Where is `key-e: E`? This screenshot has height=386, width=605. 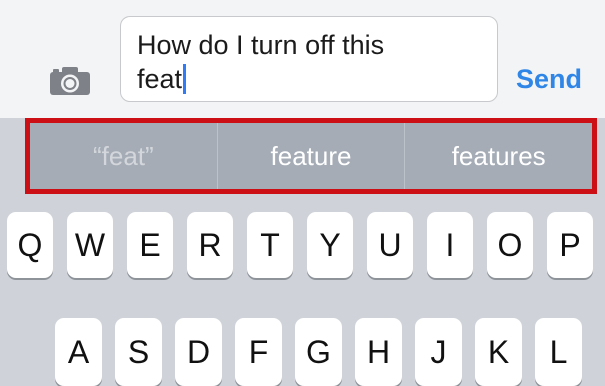 key-e: E is located at coordinates (150, 245).